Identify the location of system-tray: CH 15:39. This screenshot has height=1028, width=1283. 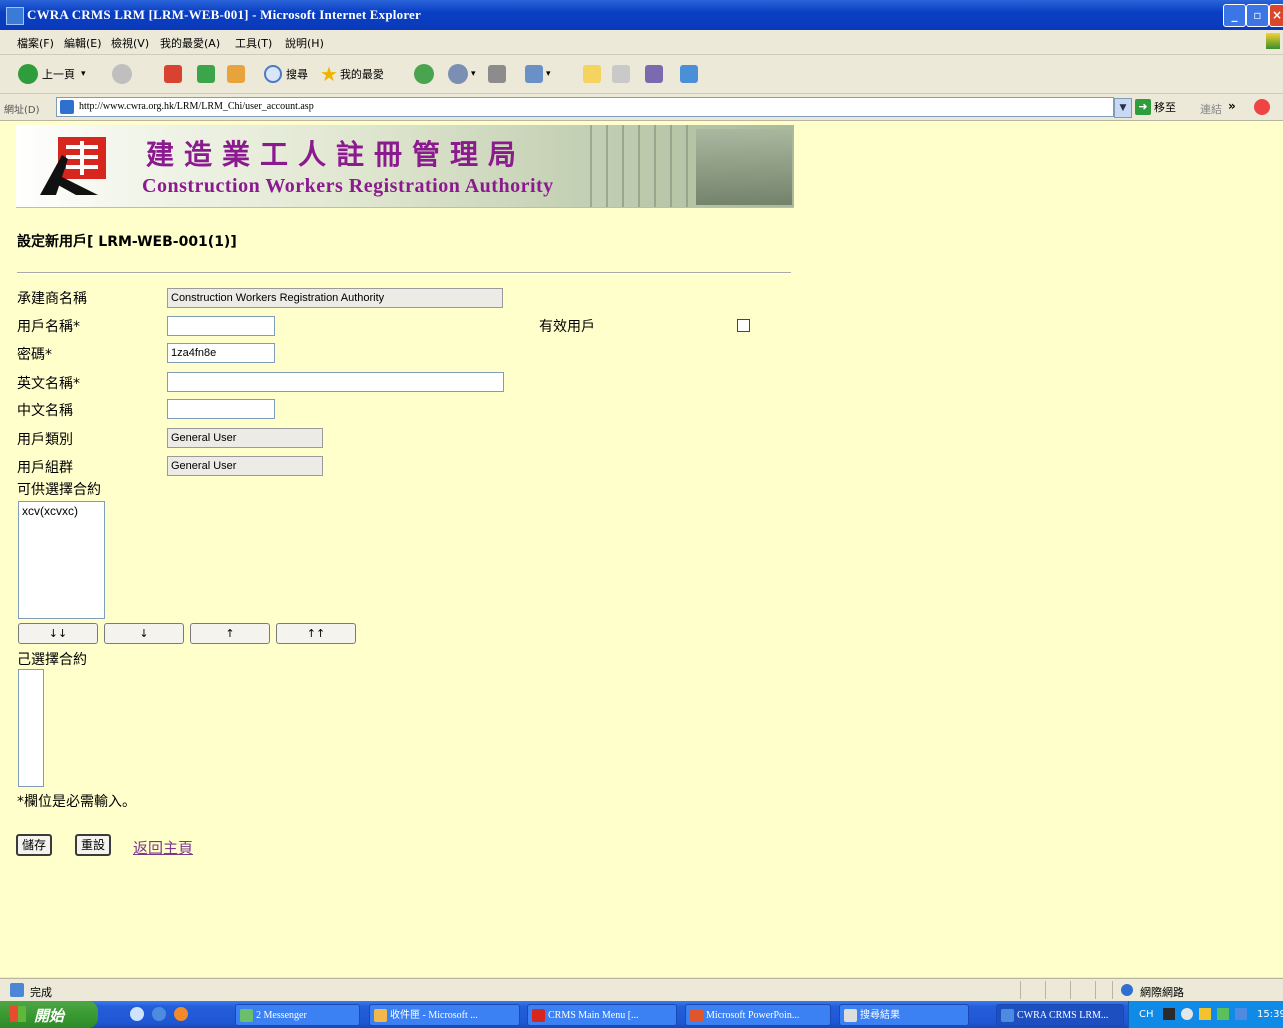
(1205, 1014).